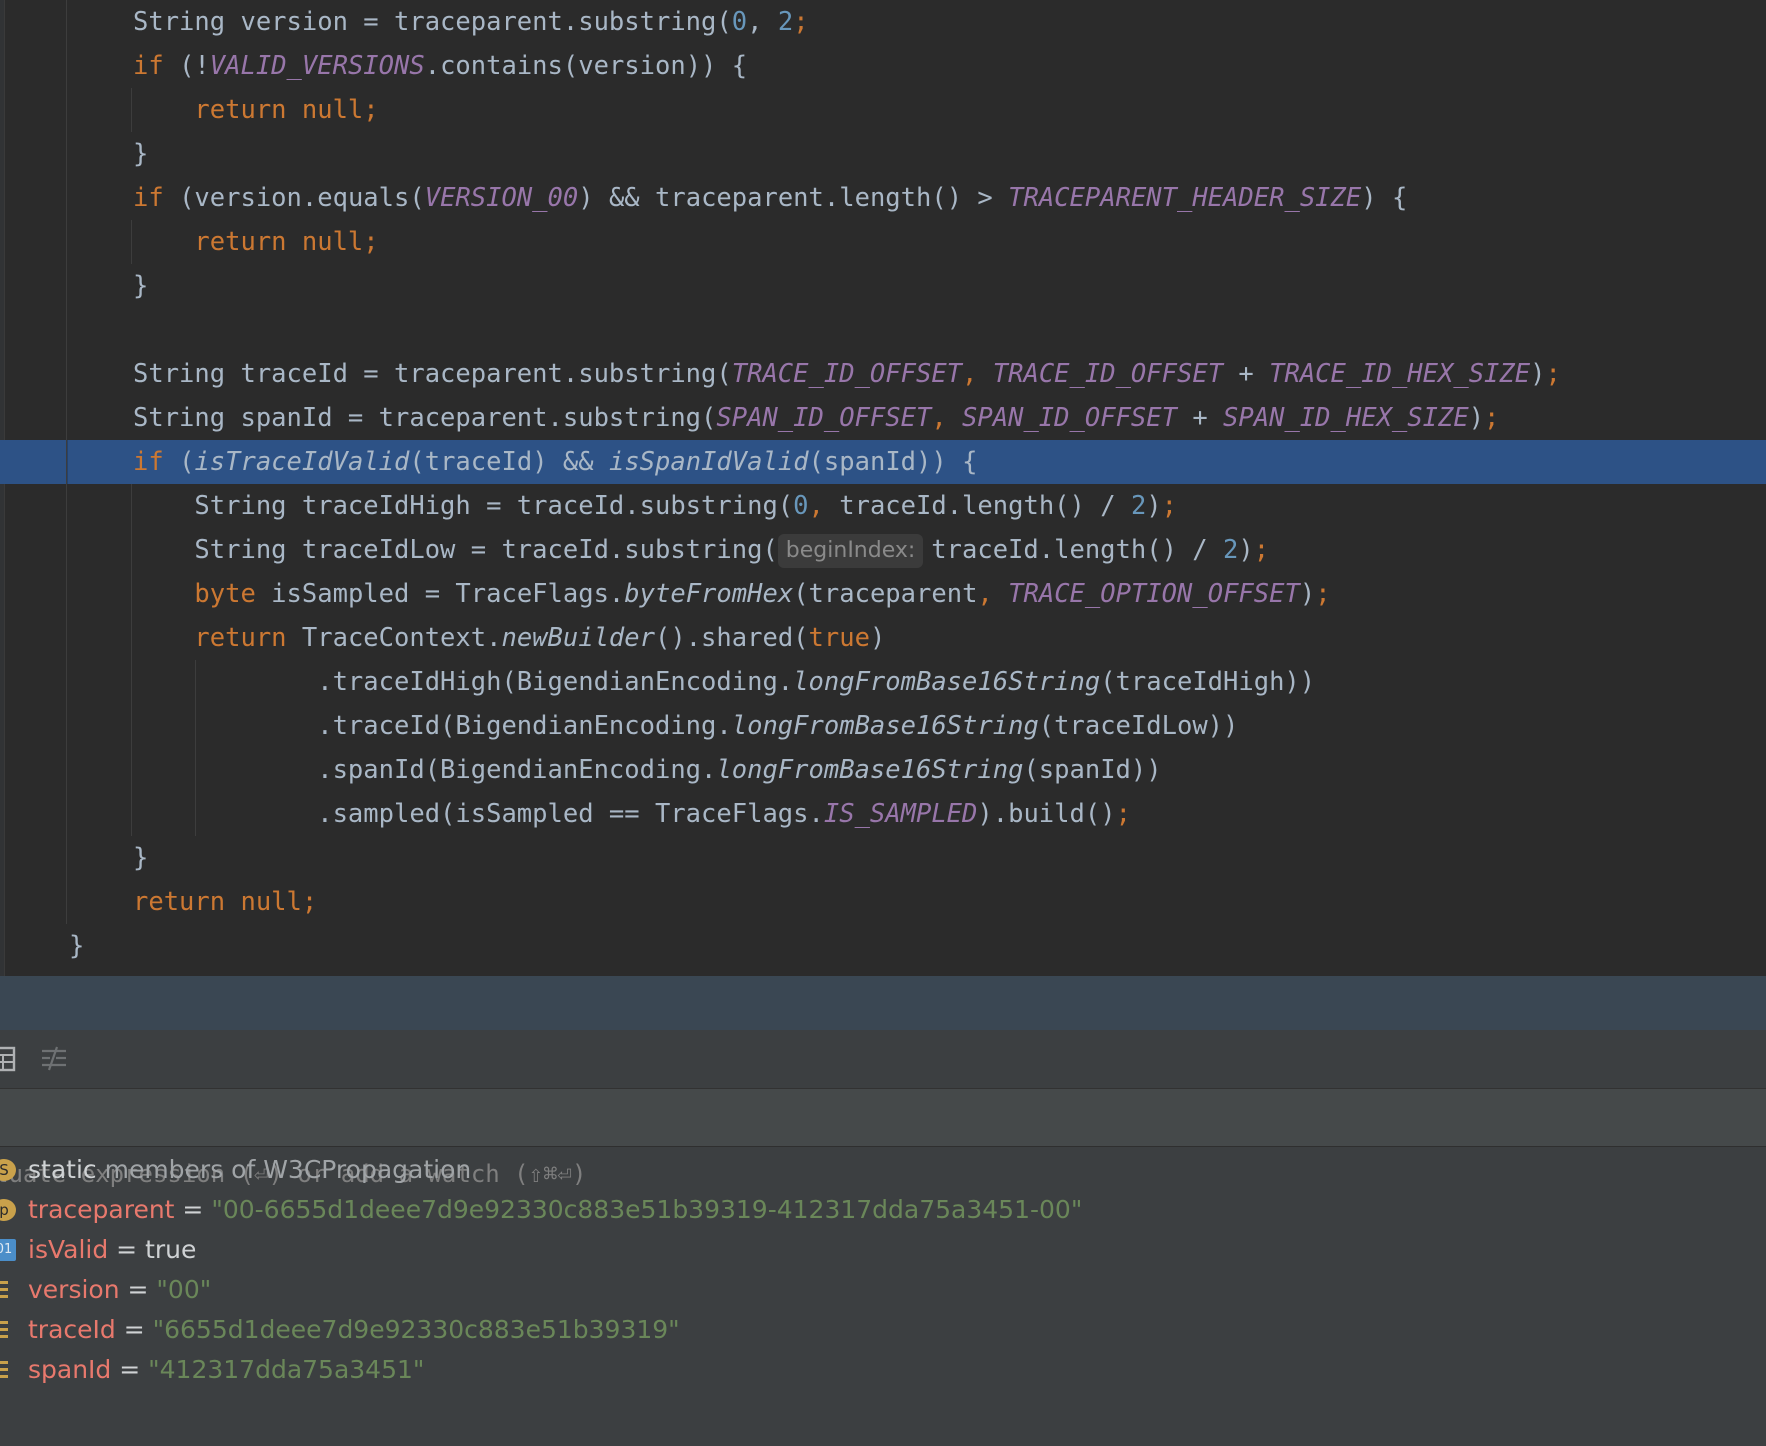  What do you see at coordinates (11, 1059) in the screenshot?
I see `table-view-icon` at bounding box center [11, 1059].